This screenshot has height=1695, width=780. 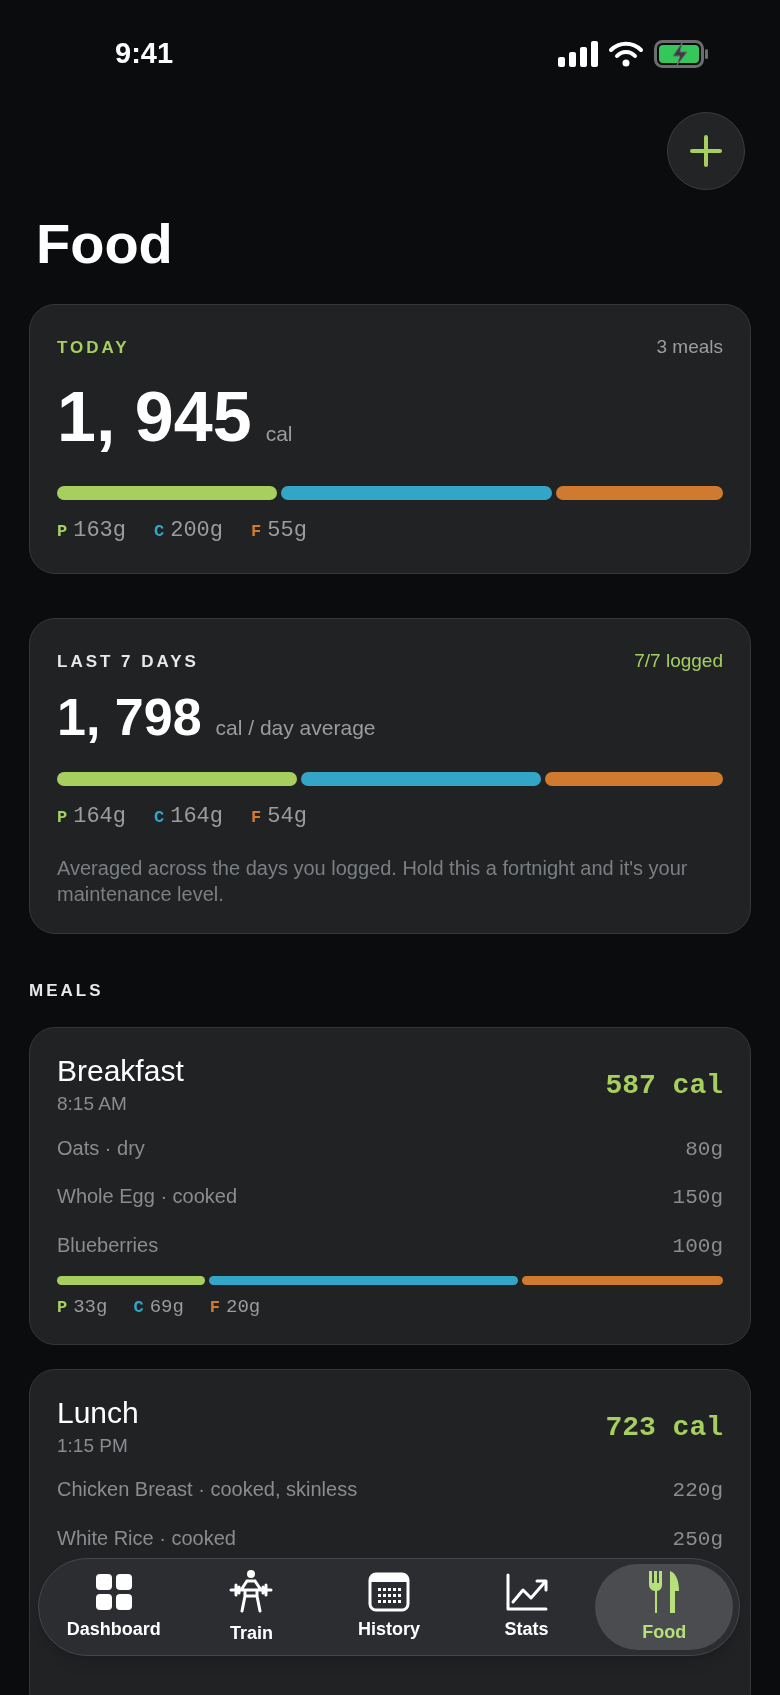 What do you see at coordinates (146, 1538) in the screenshot?
I see `food-name: White Rice · cooked` at bounding box center [146, 1538].